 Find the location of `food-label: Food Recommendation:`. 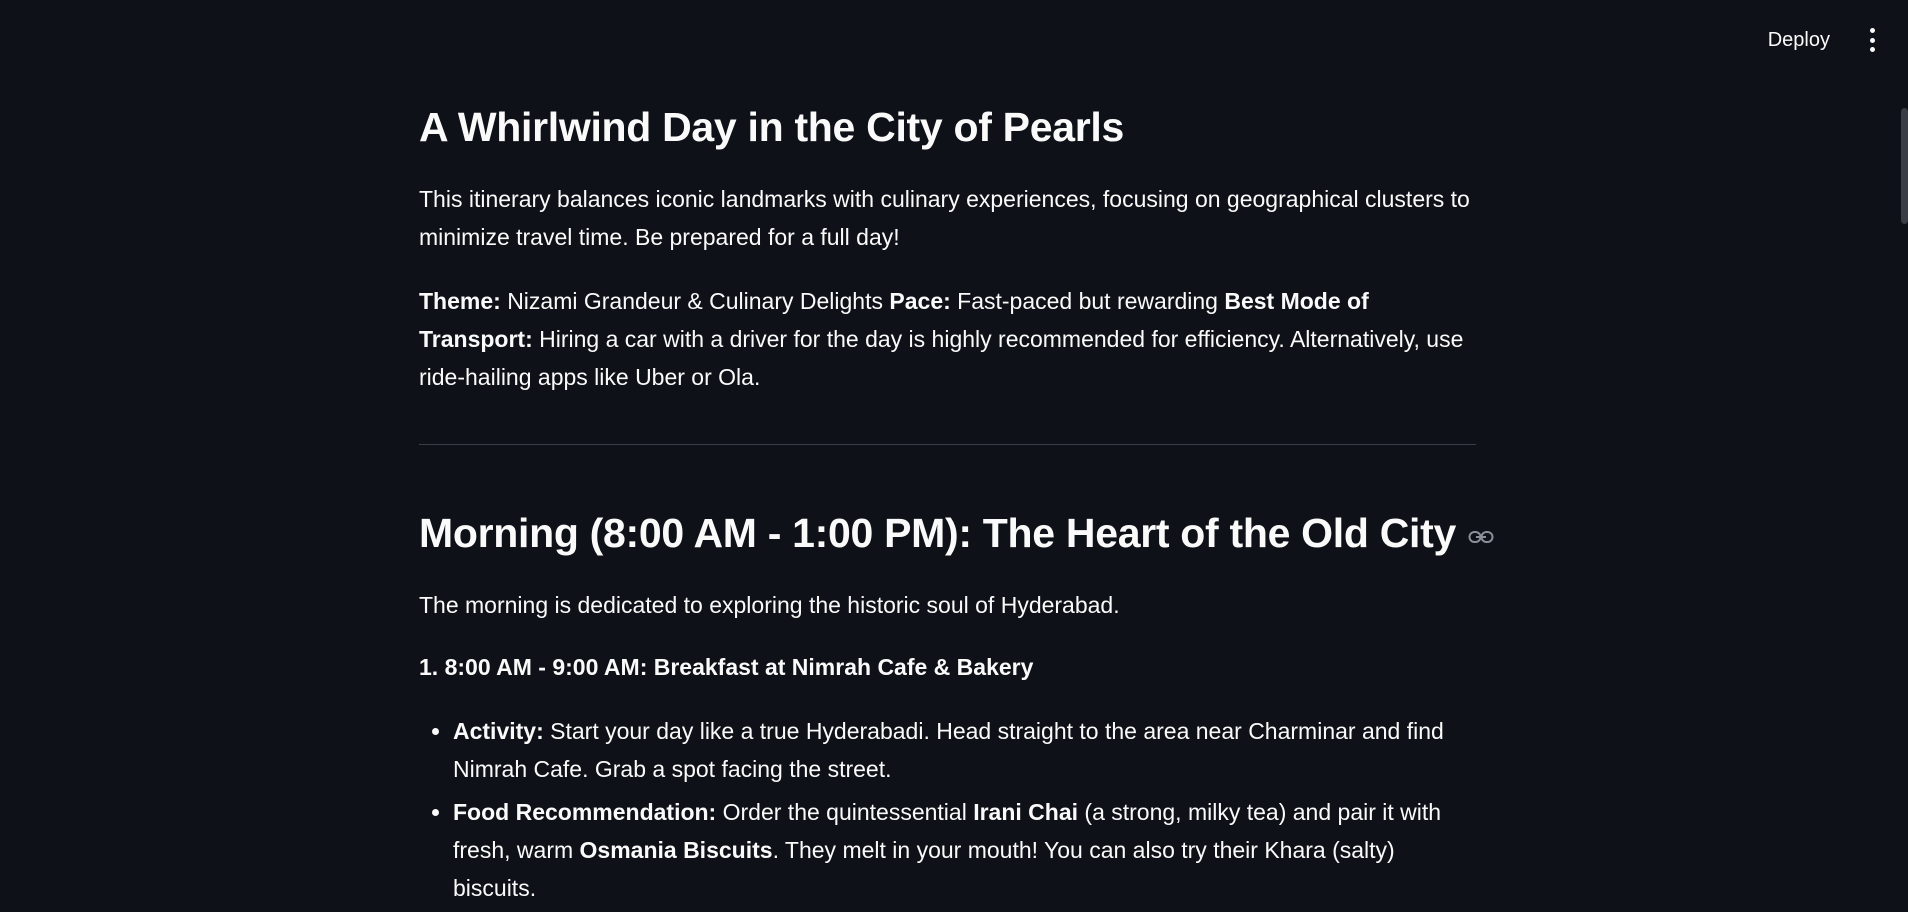

food-label: Food Recommendation: is located at coordinates (585, 812).